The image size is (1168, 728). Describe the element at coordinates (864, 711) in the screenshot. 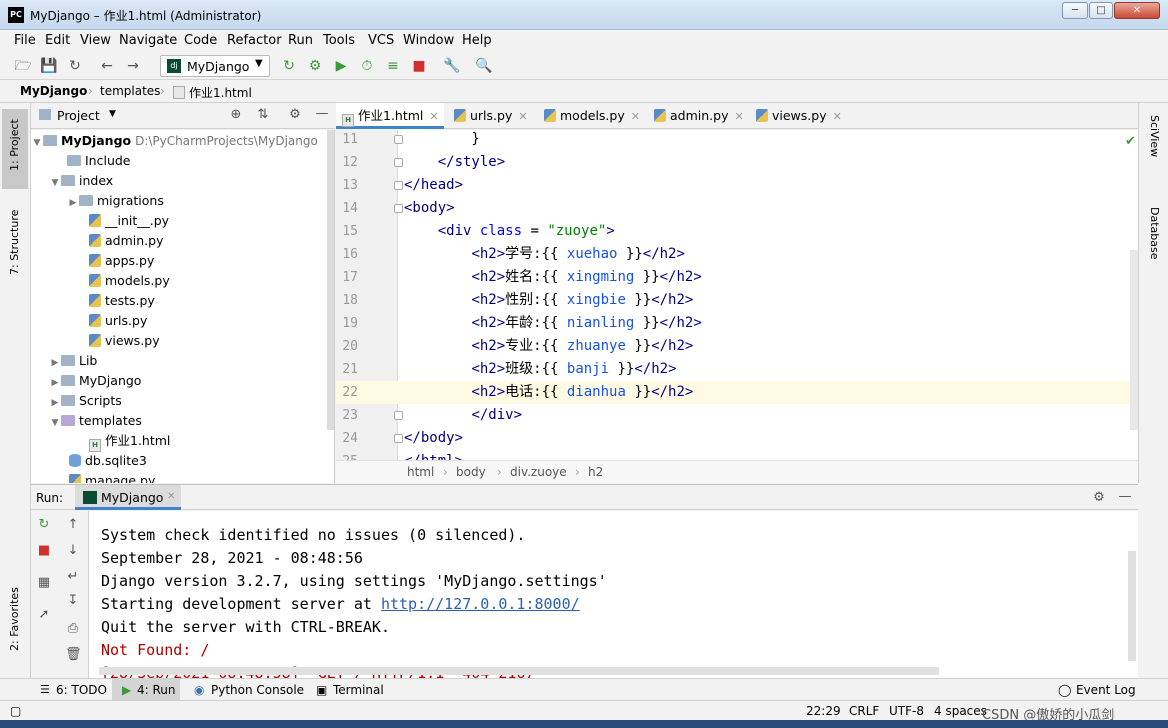

I see `line-separator: CRLF` at that location.